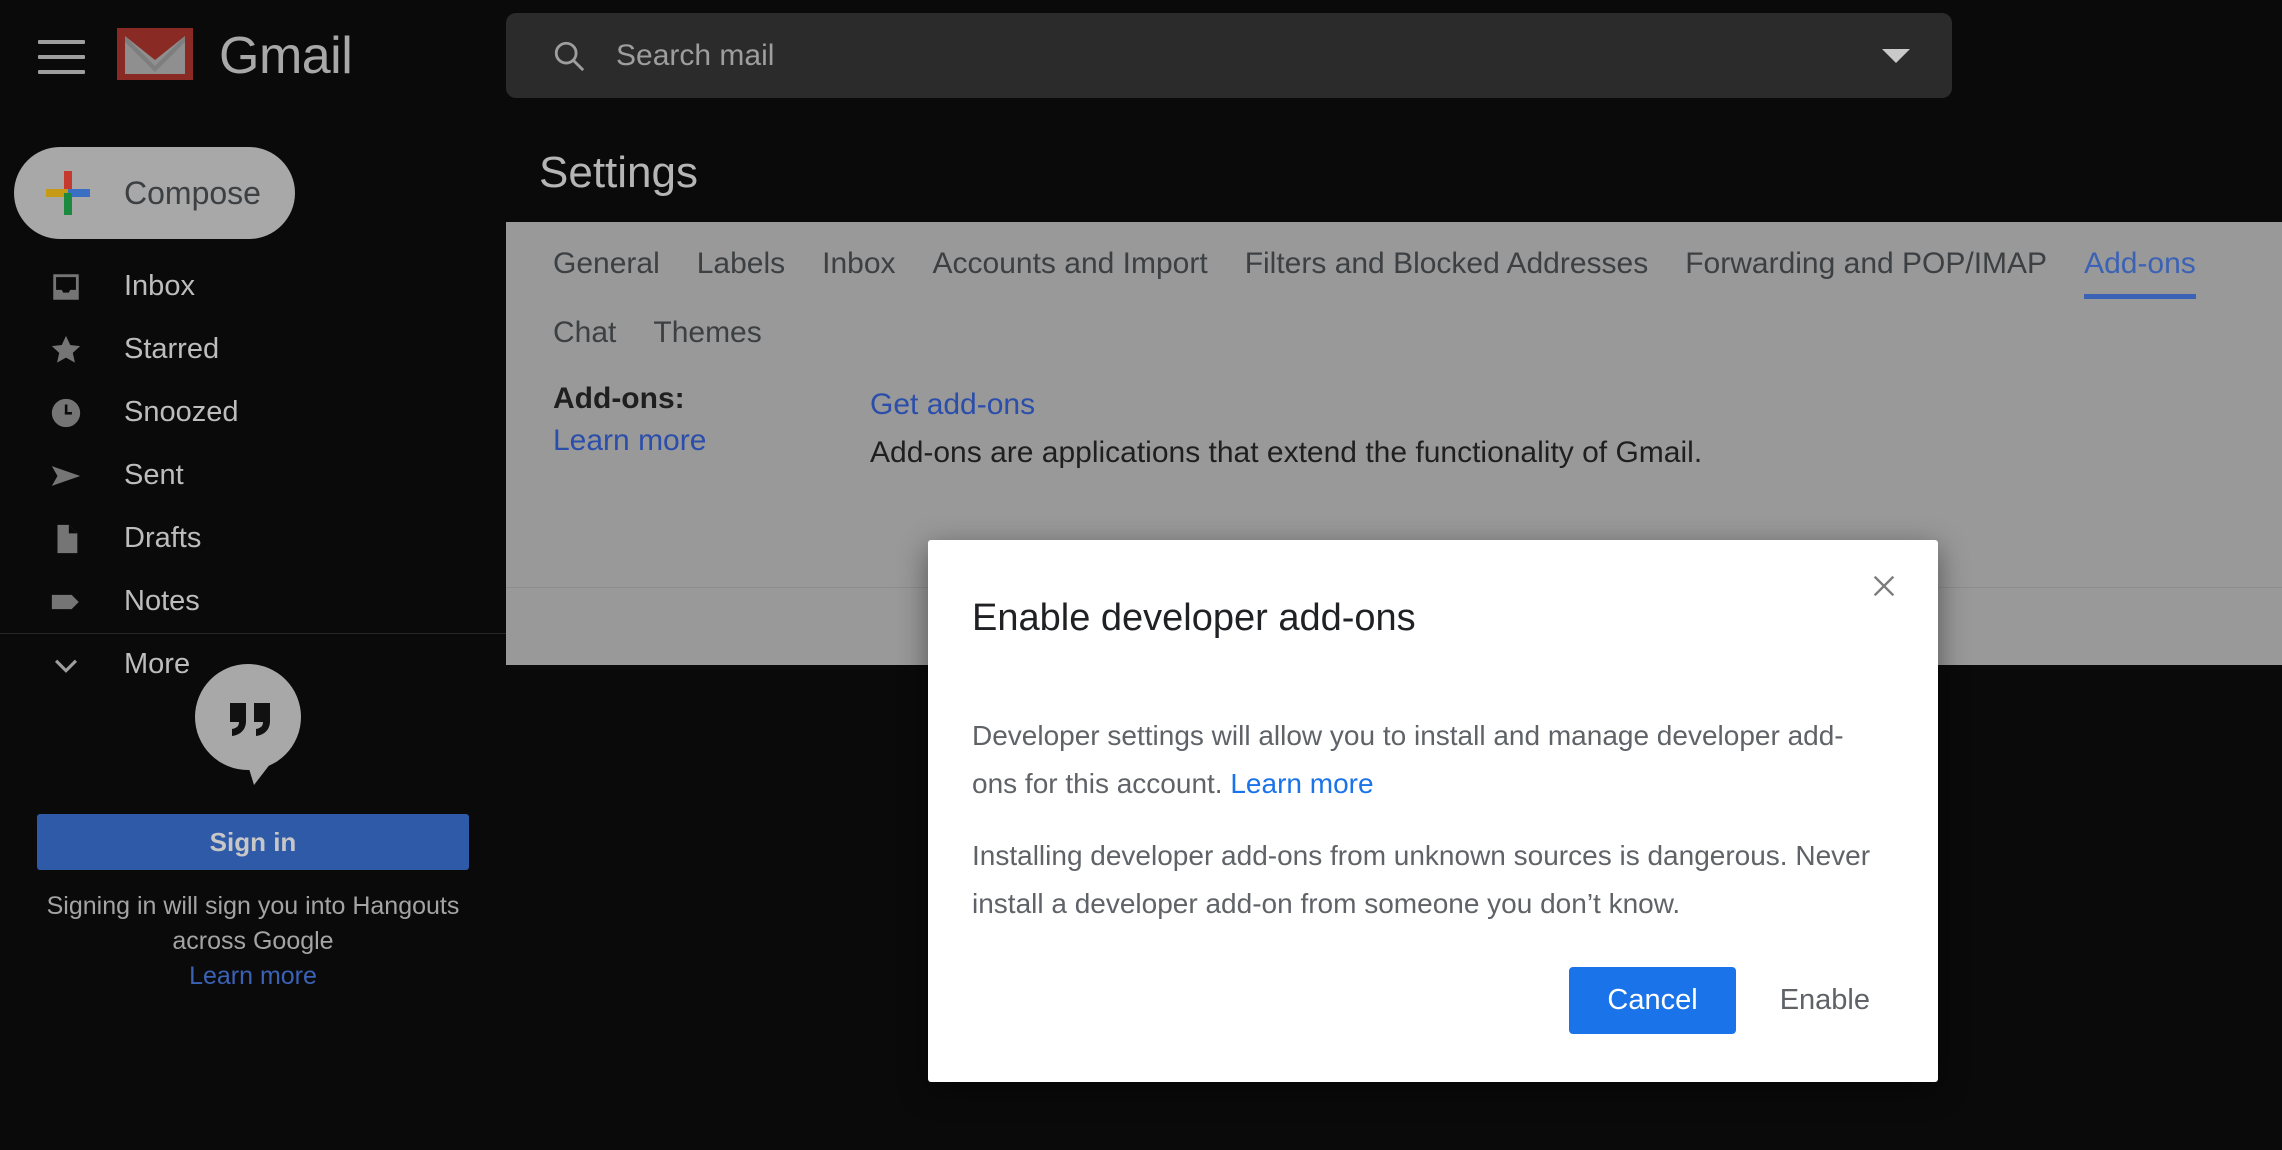 The height and width of the screenshot is (1150, 2282). What do you see at coordinates (162, 601) in the screenshot?
I see `sidebar-item-label: Notes` at bounding box center [162, 601].